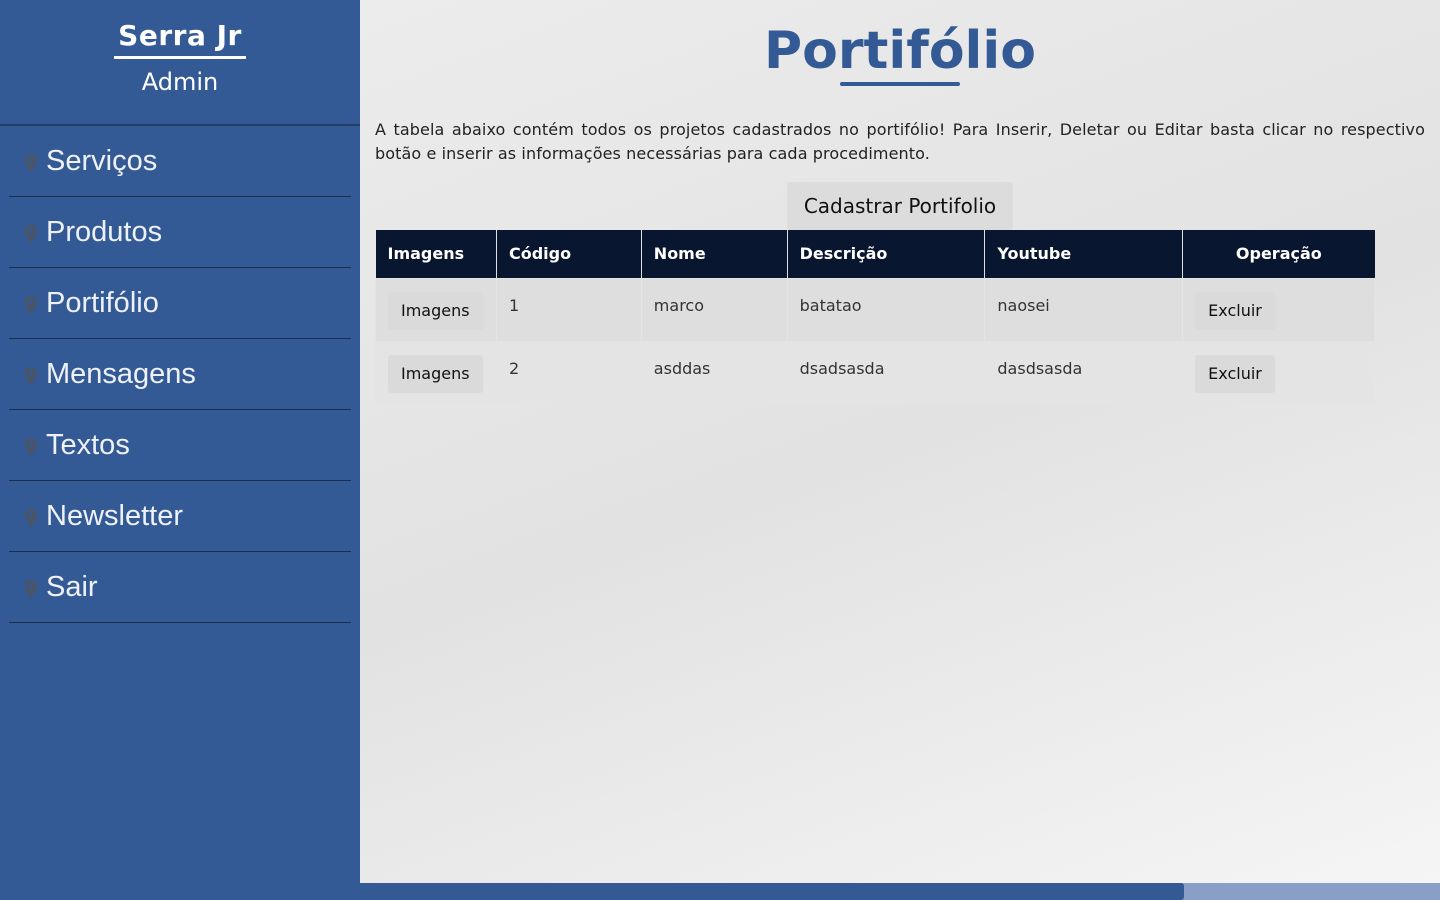 The height and width of the screenshot is (900, 1440). What do you see at coordinates (102, 302) in the screenshot?
I see `sidebar-item-label: Portifólio` at bounding box center [102, 302].